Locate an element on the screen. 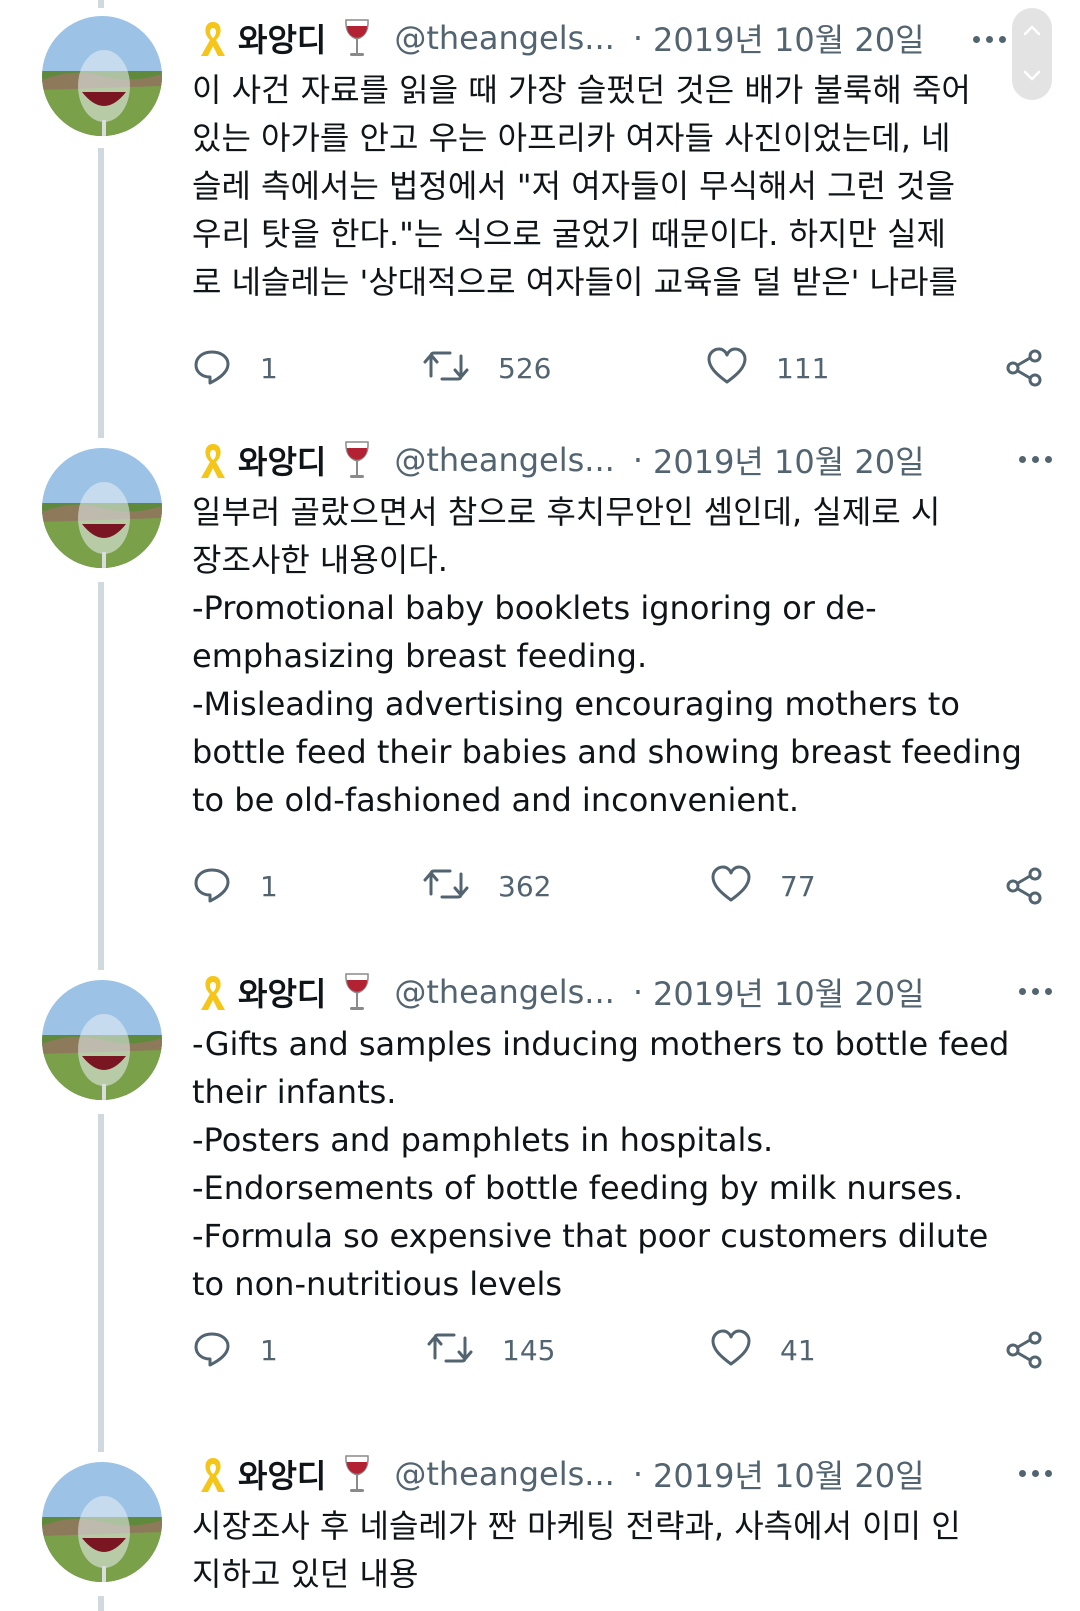  like-count: 41 is located at coordinates (798, 1350).